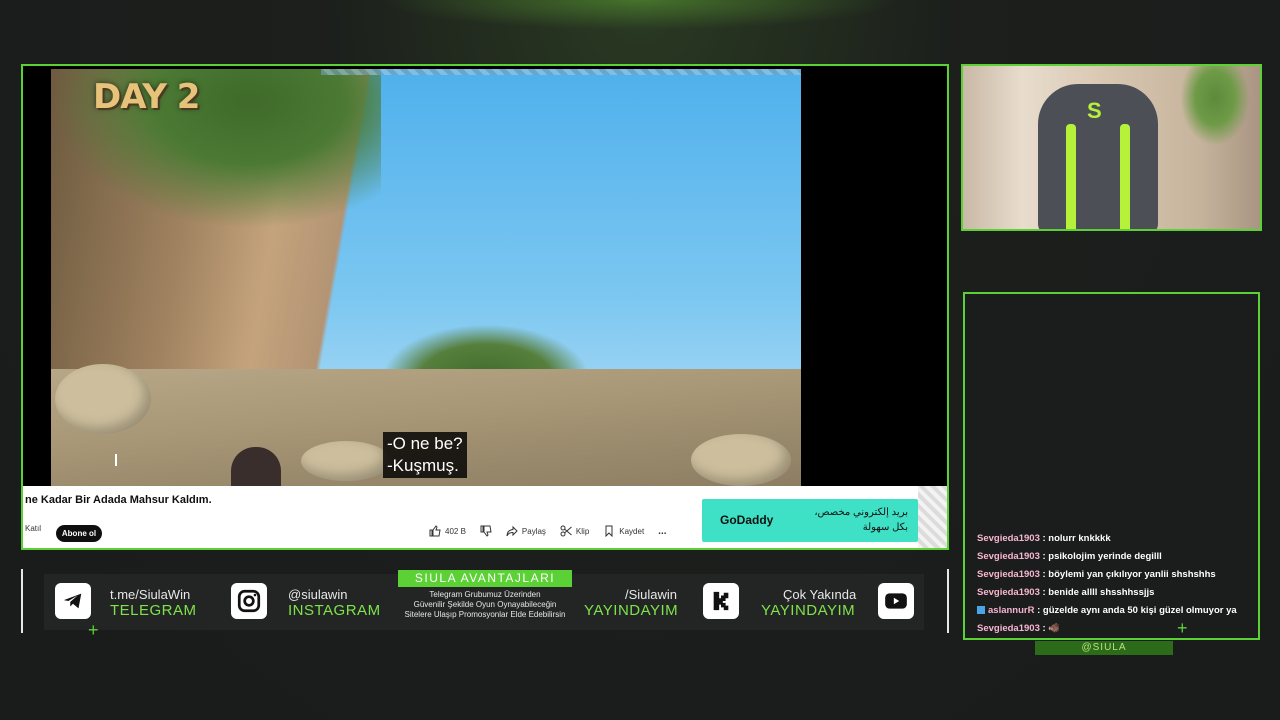 This screenshot has height=720, width=1280. I want to click on video-subtitle: -O ne be? -Kuşmuş., so click(425, 455).